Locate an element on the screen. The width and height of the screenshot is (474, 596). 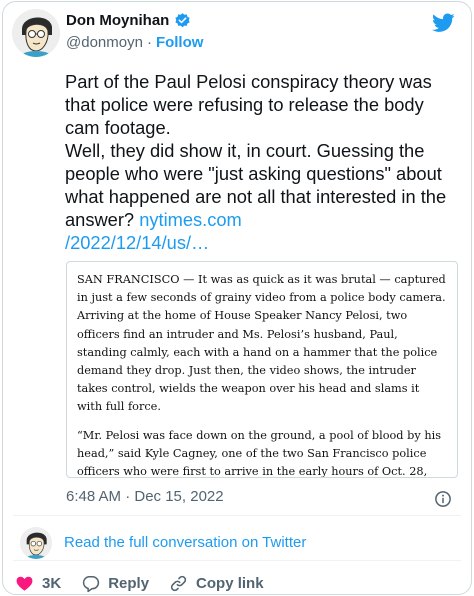
reply-button: Reply is located at coordinates (115, 583).